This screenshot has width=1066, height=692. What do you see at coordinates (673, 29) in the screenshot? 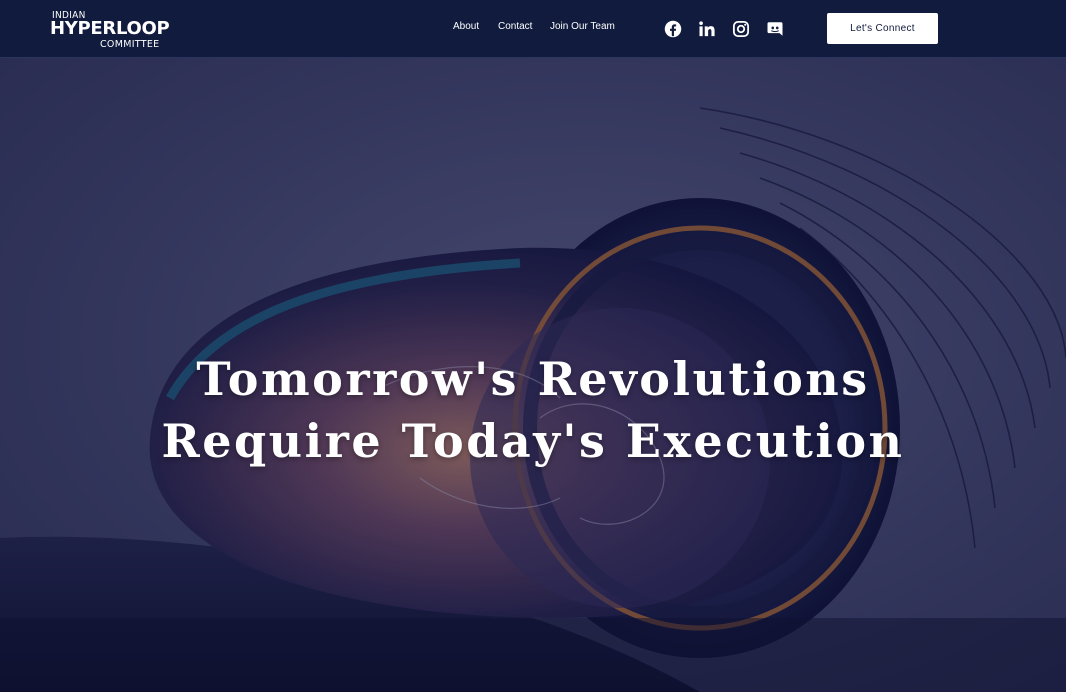
I see `facebook-icon` at bounding box center [673, 29].